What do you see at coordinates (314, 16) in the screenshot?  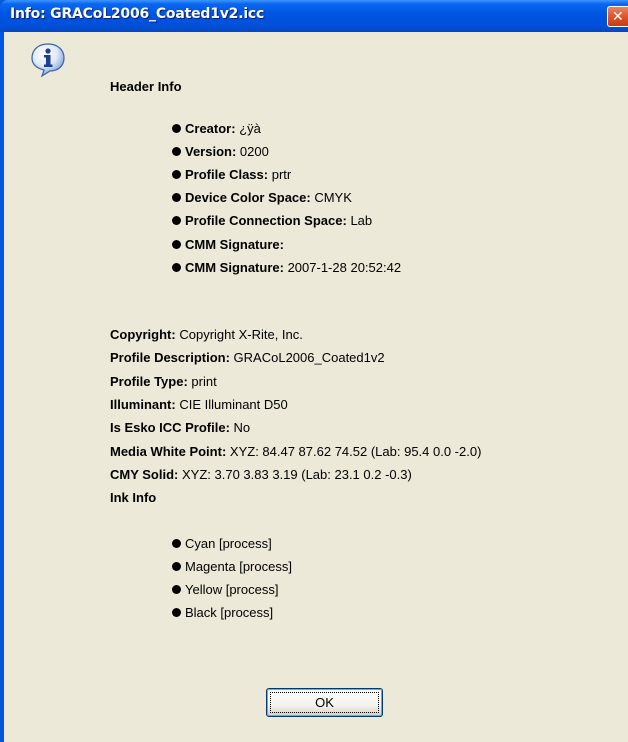 I see `title-bar: Info: GRACoL2006_Coated1v2.icc ✕` at bounding box center [314, 16].